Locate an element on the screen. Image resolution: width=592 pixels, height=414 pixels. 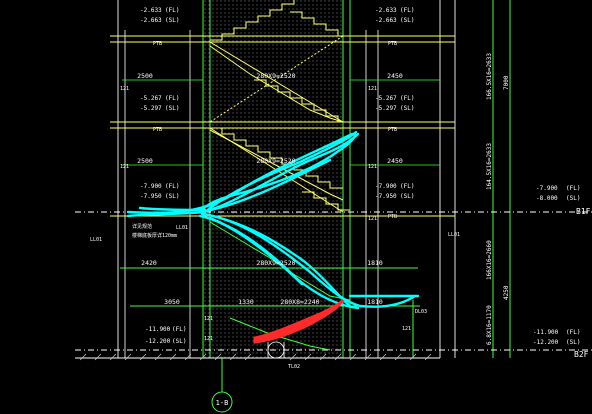
elev-left-4-sl: -12.200 is located at coordinates (158, 341).